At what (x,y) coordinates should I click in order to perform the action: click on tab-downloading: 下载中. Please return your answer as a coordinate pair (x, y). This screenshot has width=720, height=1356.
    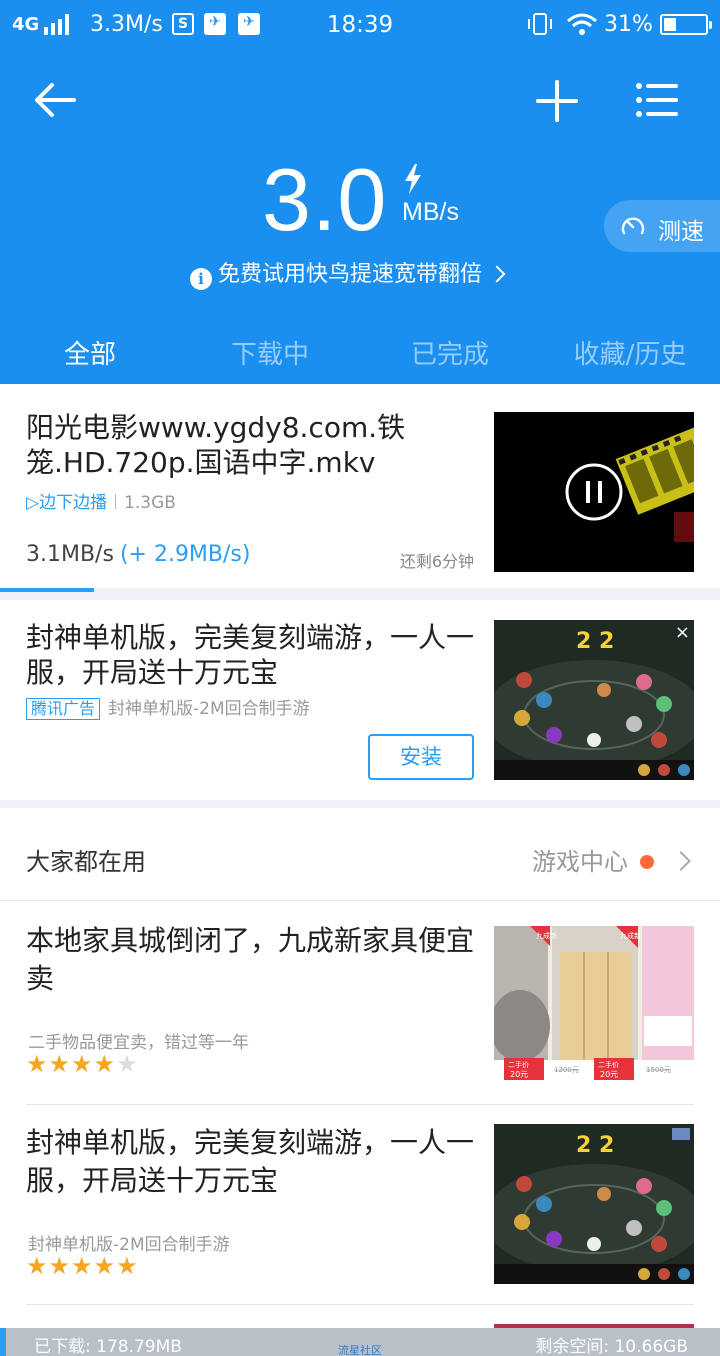
    Looking at the image, I should click on (270, 352).